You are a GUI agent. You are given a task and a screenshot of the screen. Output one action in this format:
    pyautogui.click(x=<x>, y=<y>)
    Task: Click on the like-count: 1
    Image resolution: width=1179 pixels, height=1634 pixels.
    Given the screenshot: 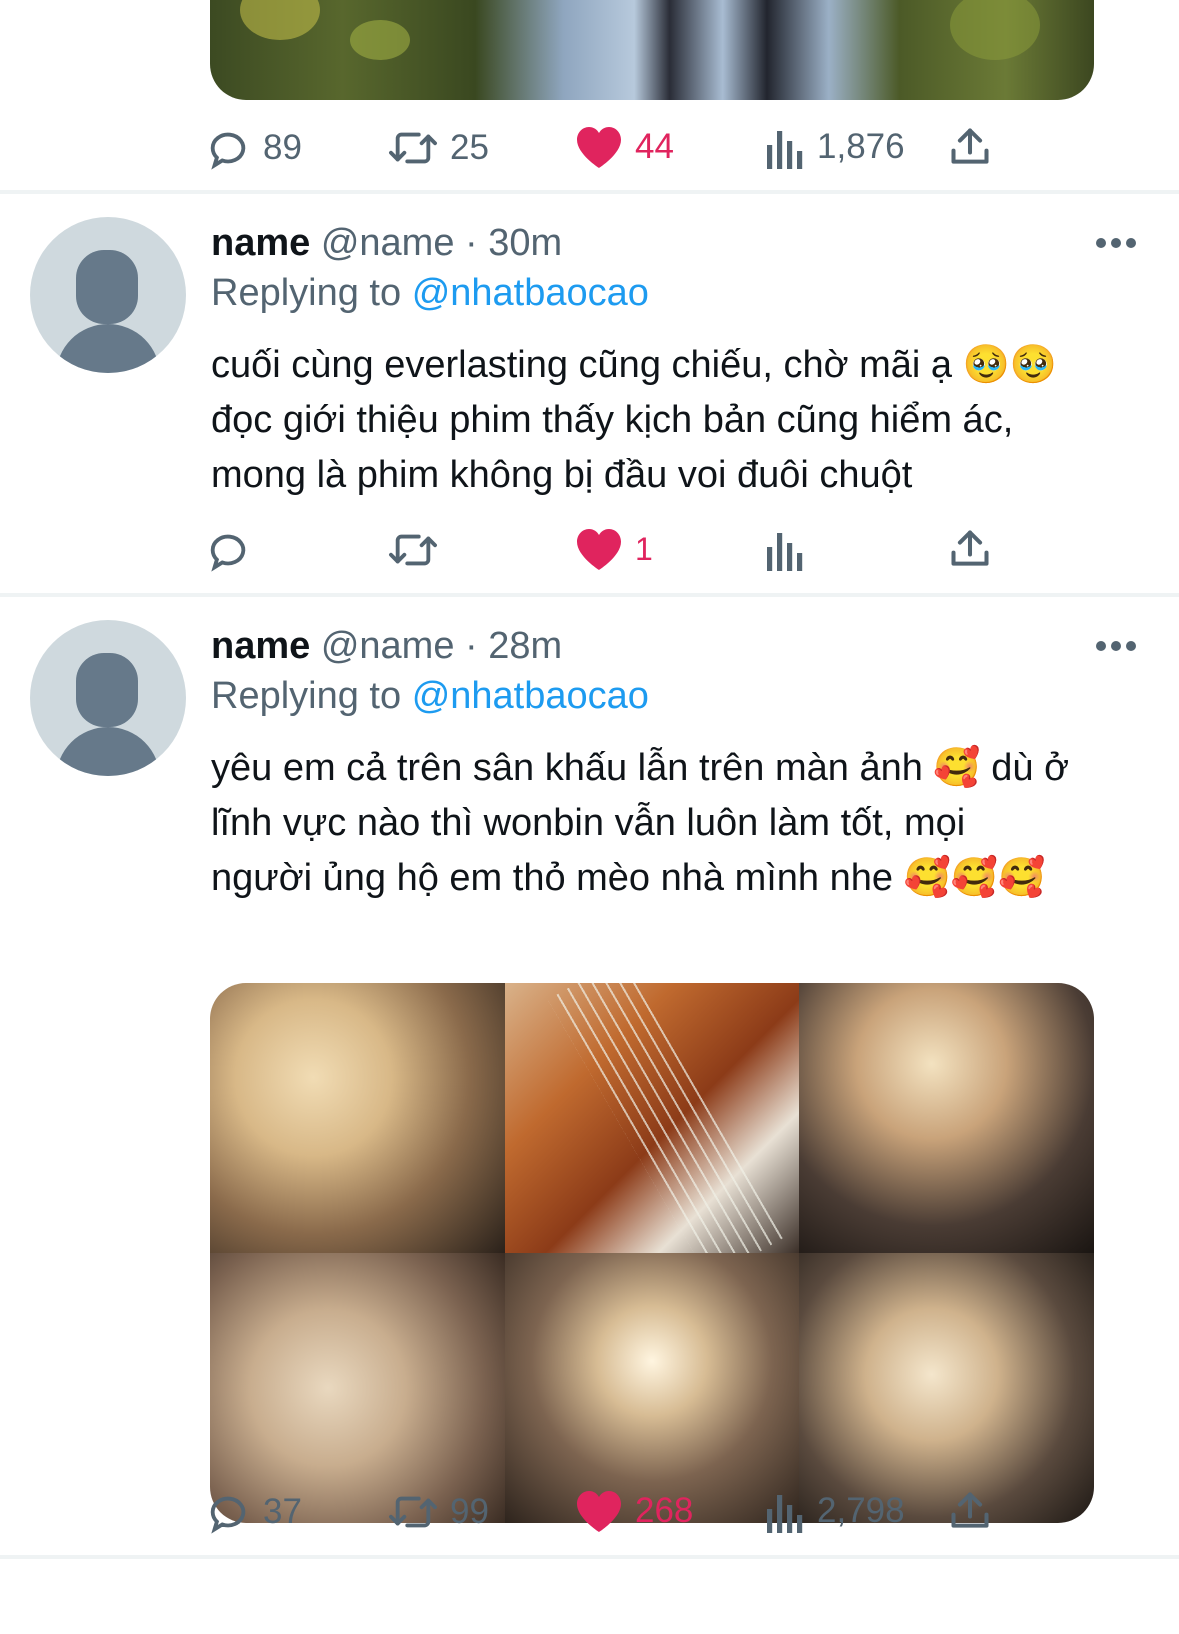 What is the action you would take?
    pyautogui.click(x=644, y=548)
    